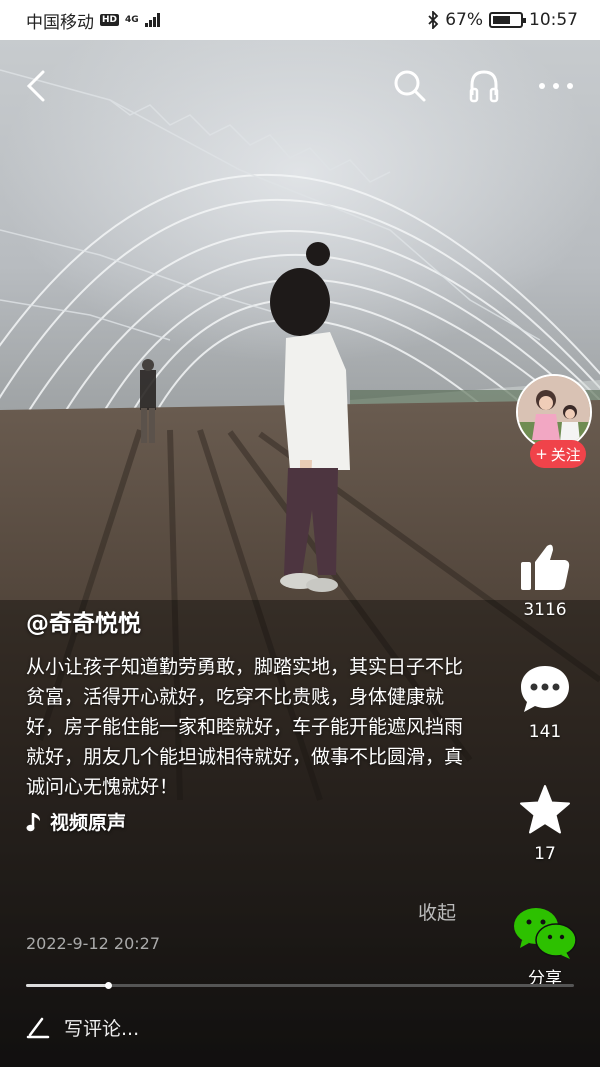 The image size is (600, 1067). What do you see at coordinates (93, 943) in the screenshot?
I see `publish-date: 2022-9-12 20:27` at bounding box center [93, 943].